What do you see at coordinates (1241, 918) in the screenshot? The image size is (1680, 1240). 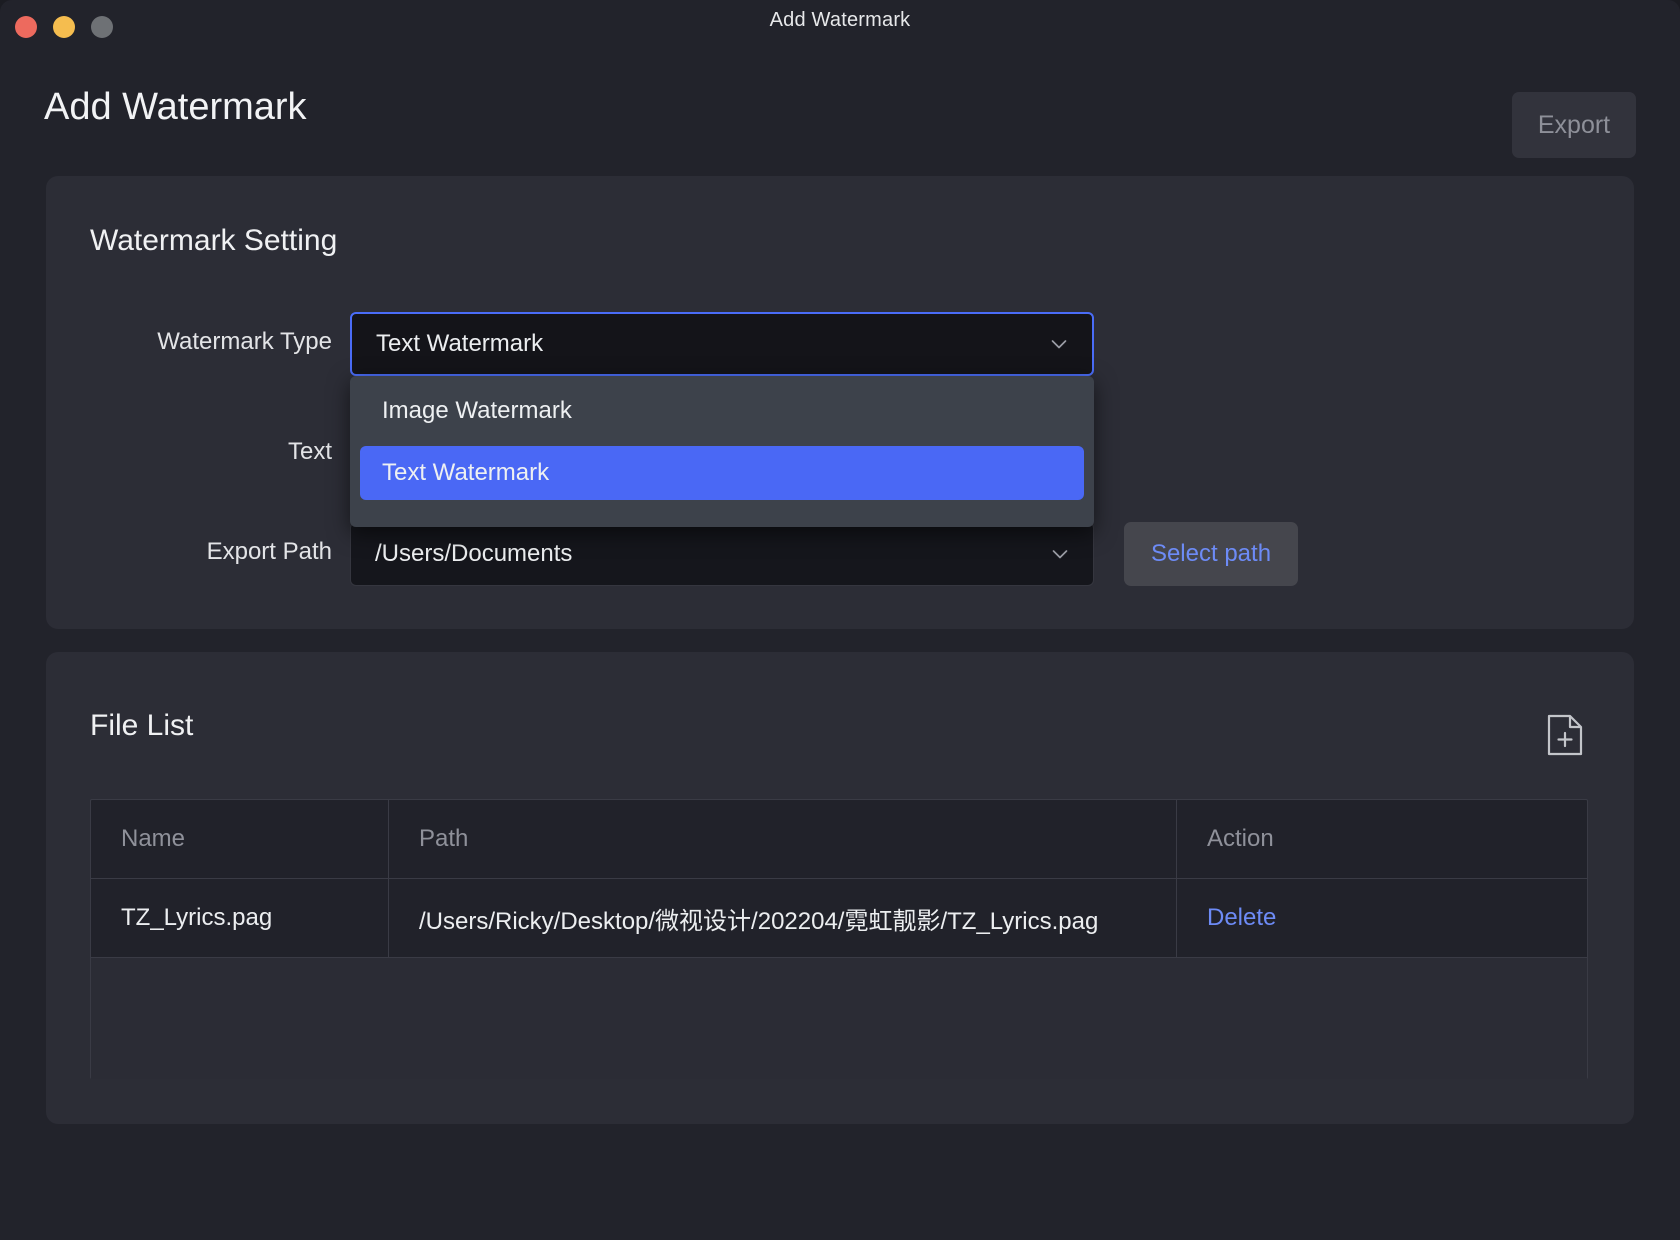 I see `delete-file-button: Delete` at bounding box center [1241, 918].